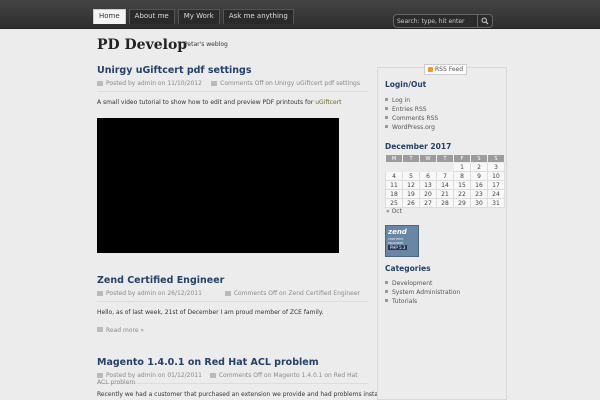 This screenshot has height=400, width=600. Describe the element at coordinates (208, 362) in the screenshot. I see `post-title: Magento 1.4.0.1 on Red Hat ACL problem` at that location.